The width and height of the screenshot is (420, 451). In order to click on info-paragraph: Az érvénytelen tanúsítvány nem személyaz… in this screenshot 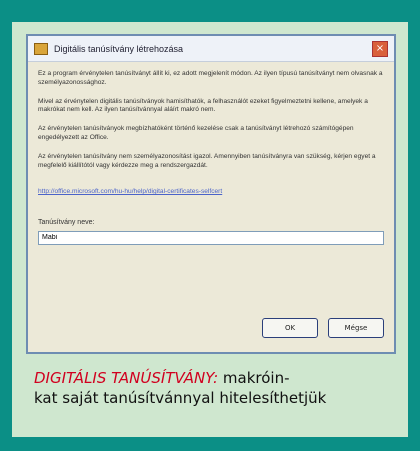, I will do `click(207, 160)`.